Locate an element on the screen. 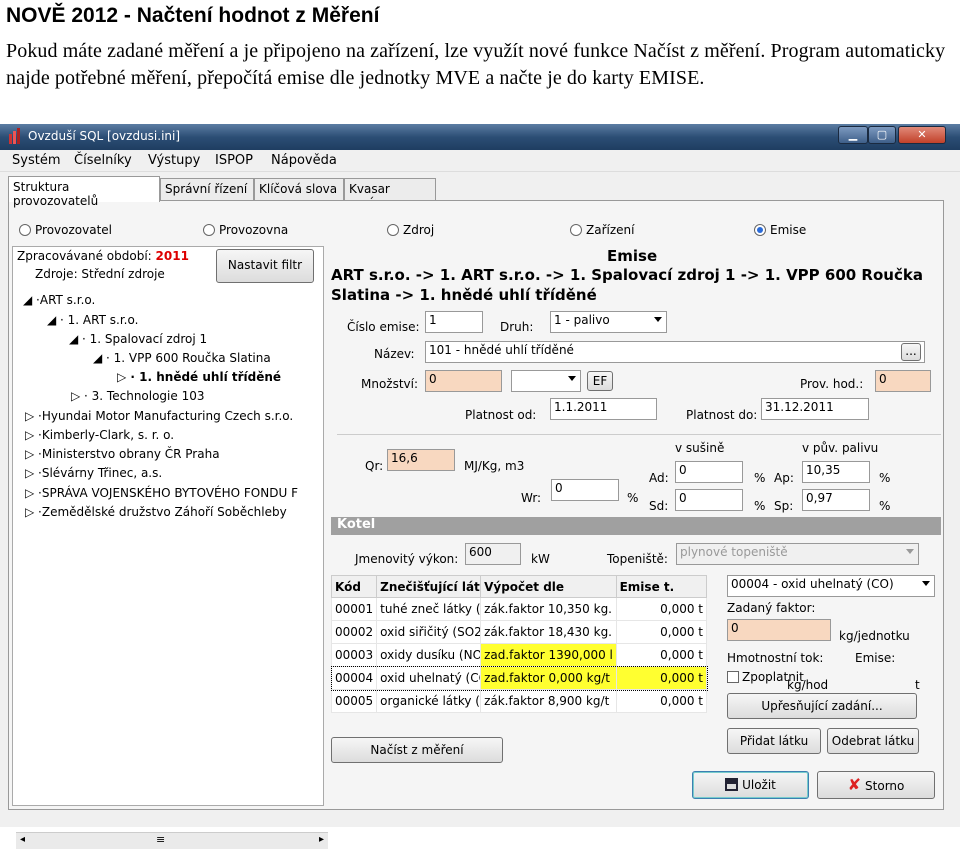 The image size is (960, 849). menu-napoveda: Nápověda is located at coordinates (304, 160).